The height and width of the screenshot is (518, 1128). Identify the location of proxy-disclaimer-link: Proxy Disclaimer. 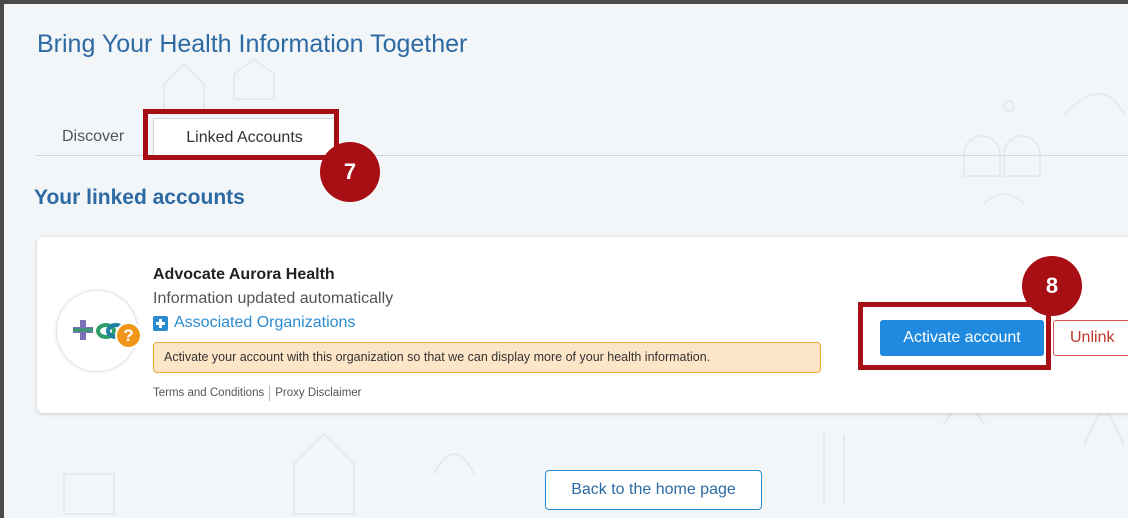
(318, 393).